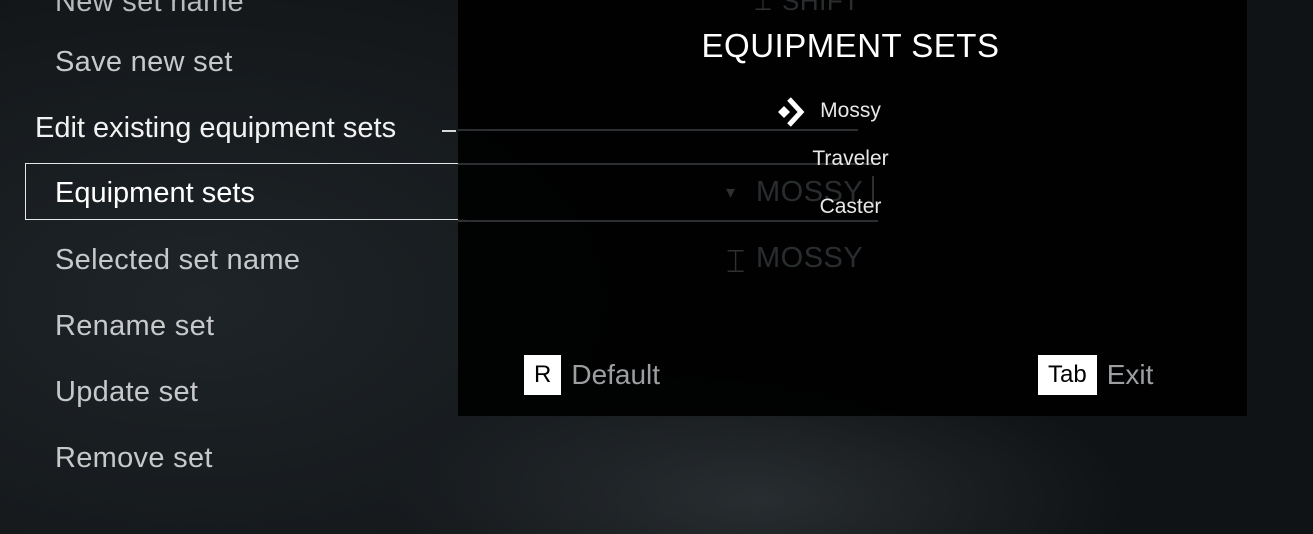  What do you see at coordinates (821, 8) in the screenshot?
I see `background-value-shift: SHIFT` at bounding box center [821, 8].